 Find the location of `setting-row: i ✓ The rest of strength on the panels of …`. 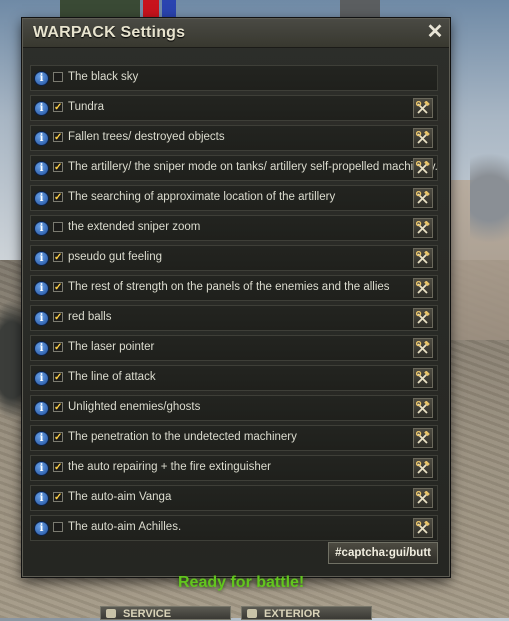

setting-row: i ✓ The rest of strength on the panels of … is located at coordinates (234, 288).